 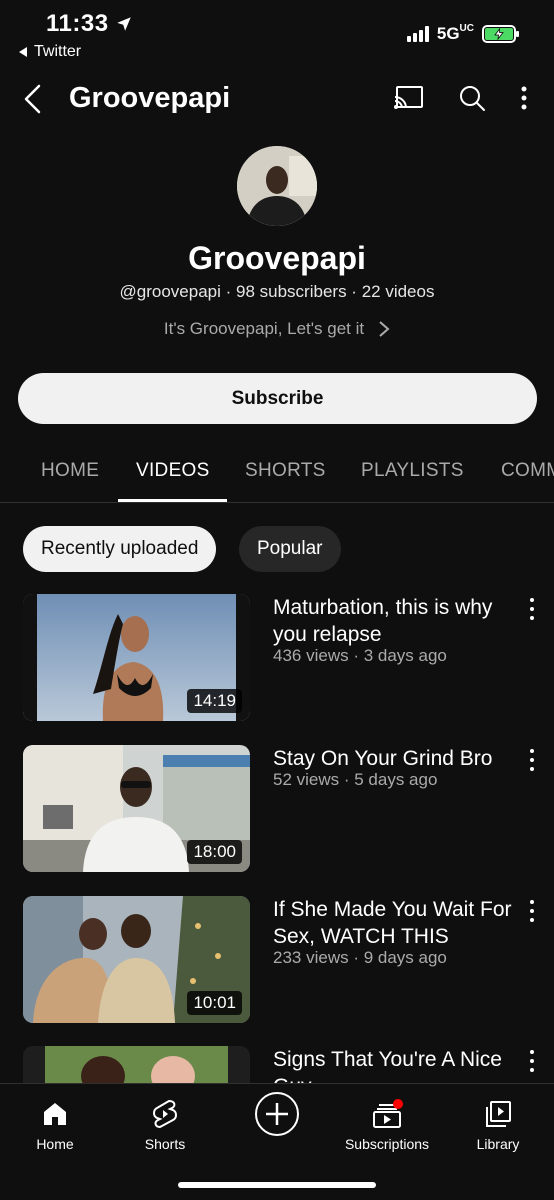 I want to click on channel-tagline: It's Groovepapi, Let's get it, so click(x=277, y=329).